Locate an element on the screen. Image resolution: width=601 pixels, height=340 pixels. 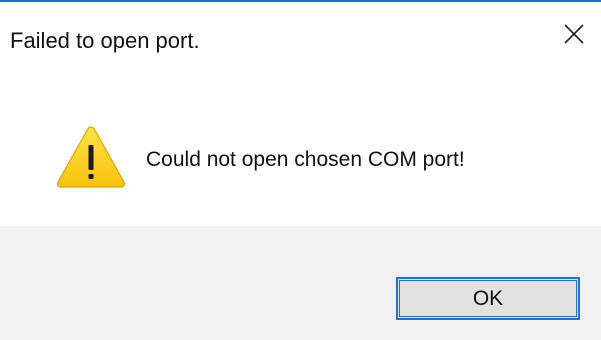
close-icon is located at coordinates (574, 34).